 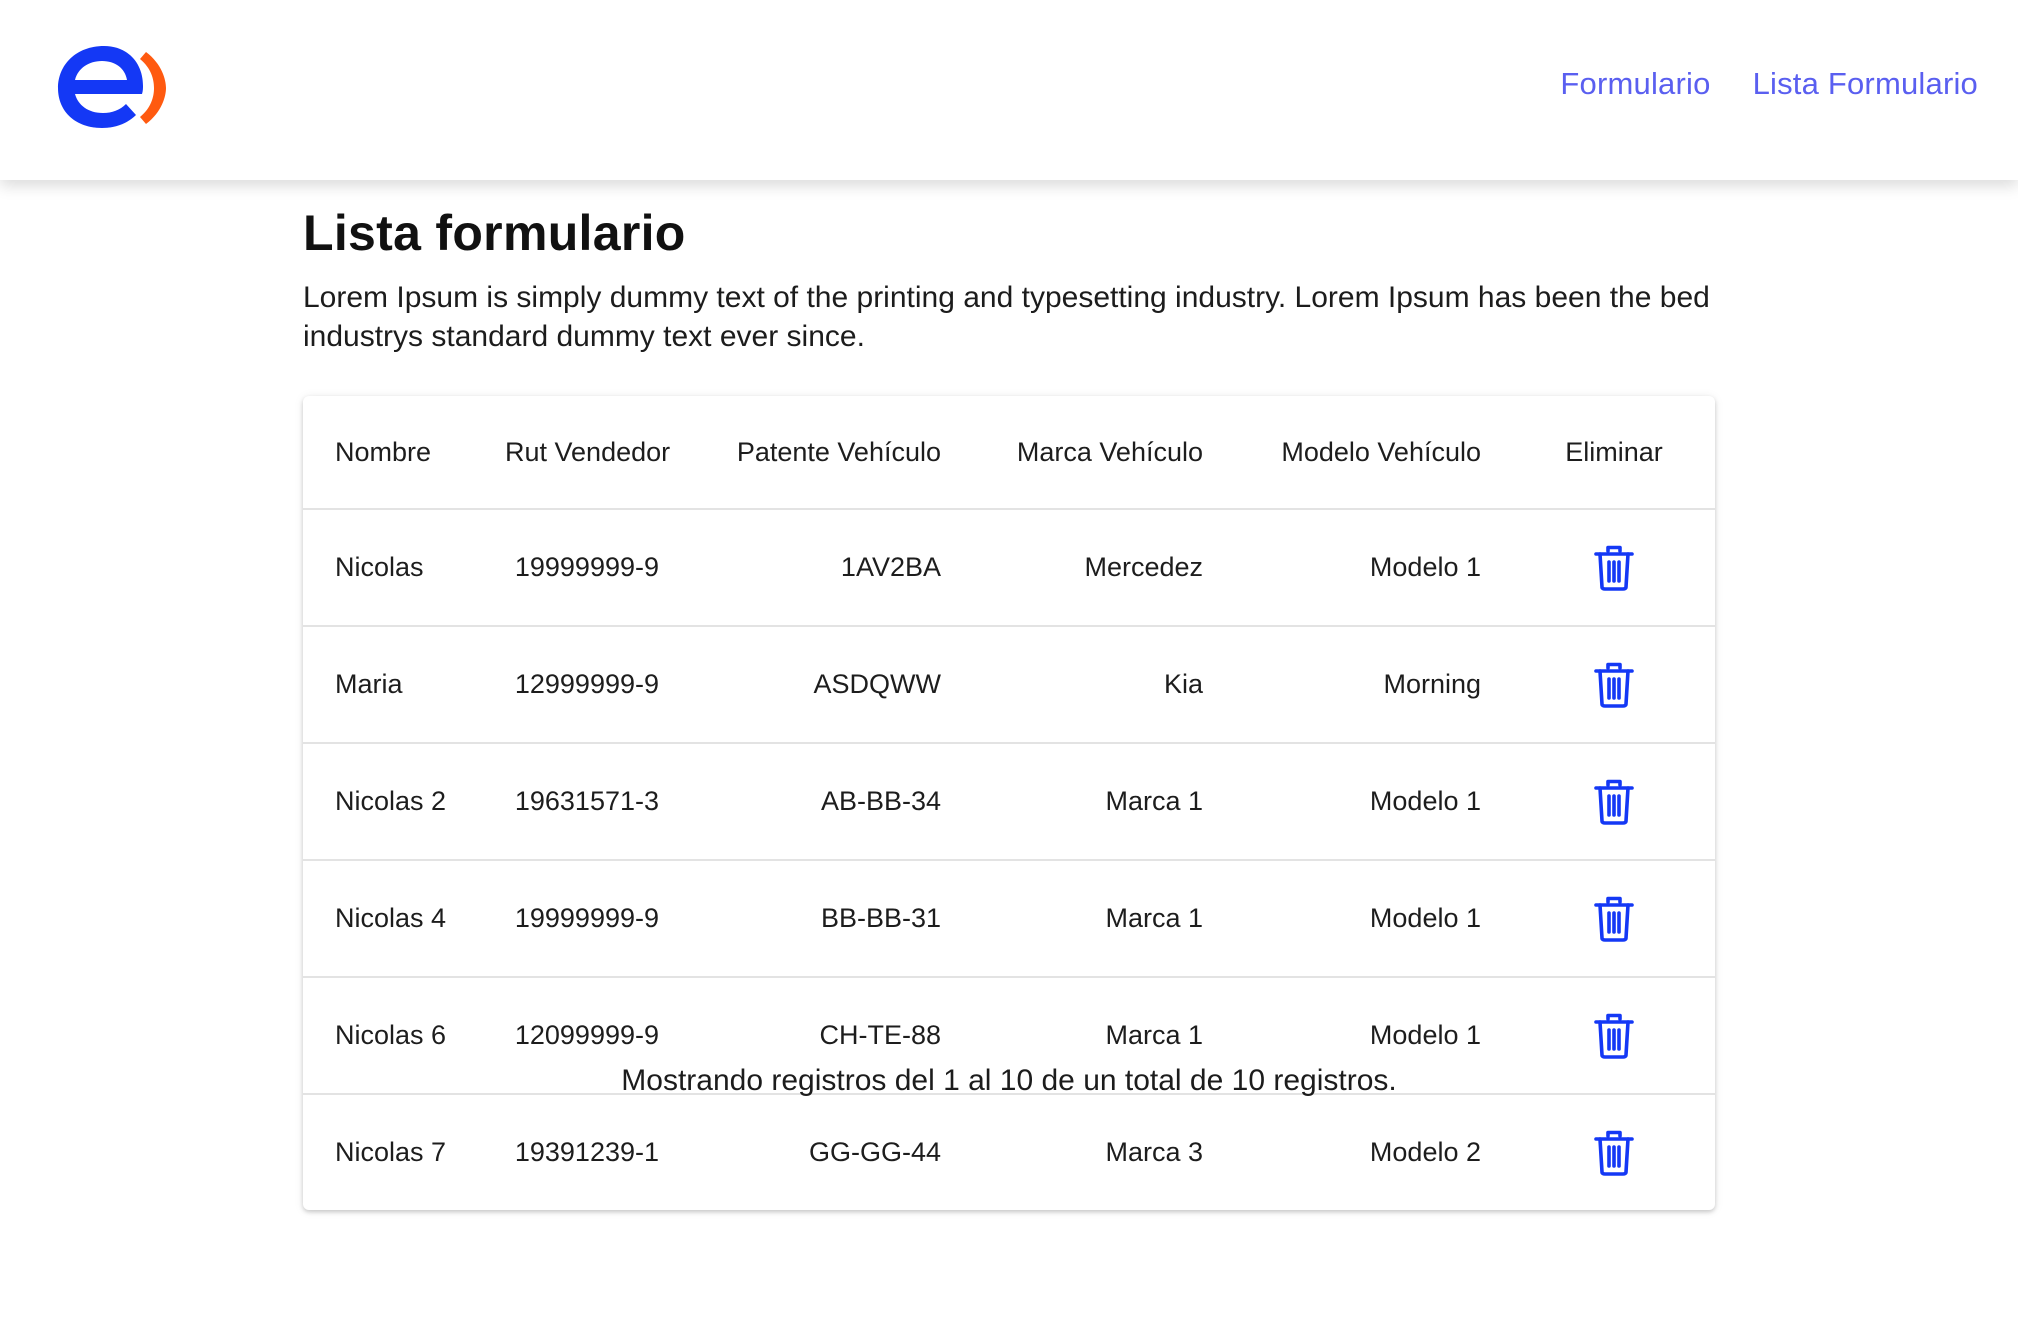 What do you see at coordinates (582, 453) in the screenshot?
I see `column-header-rut-vendedor: Rut Vendedor` at bounding box center [582, 453].